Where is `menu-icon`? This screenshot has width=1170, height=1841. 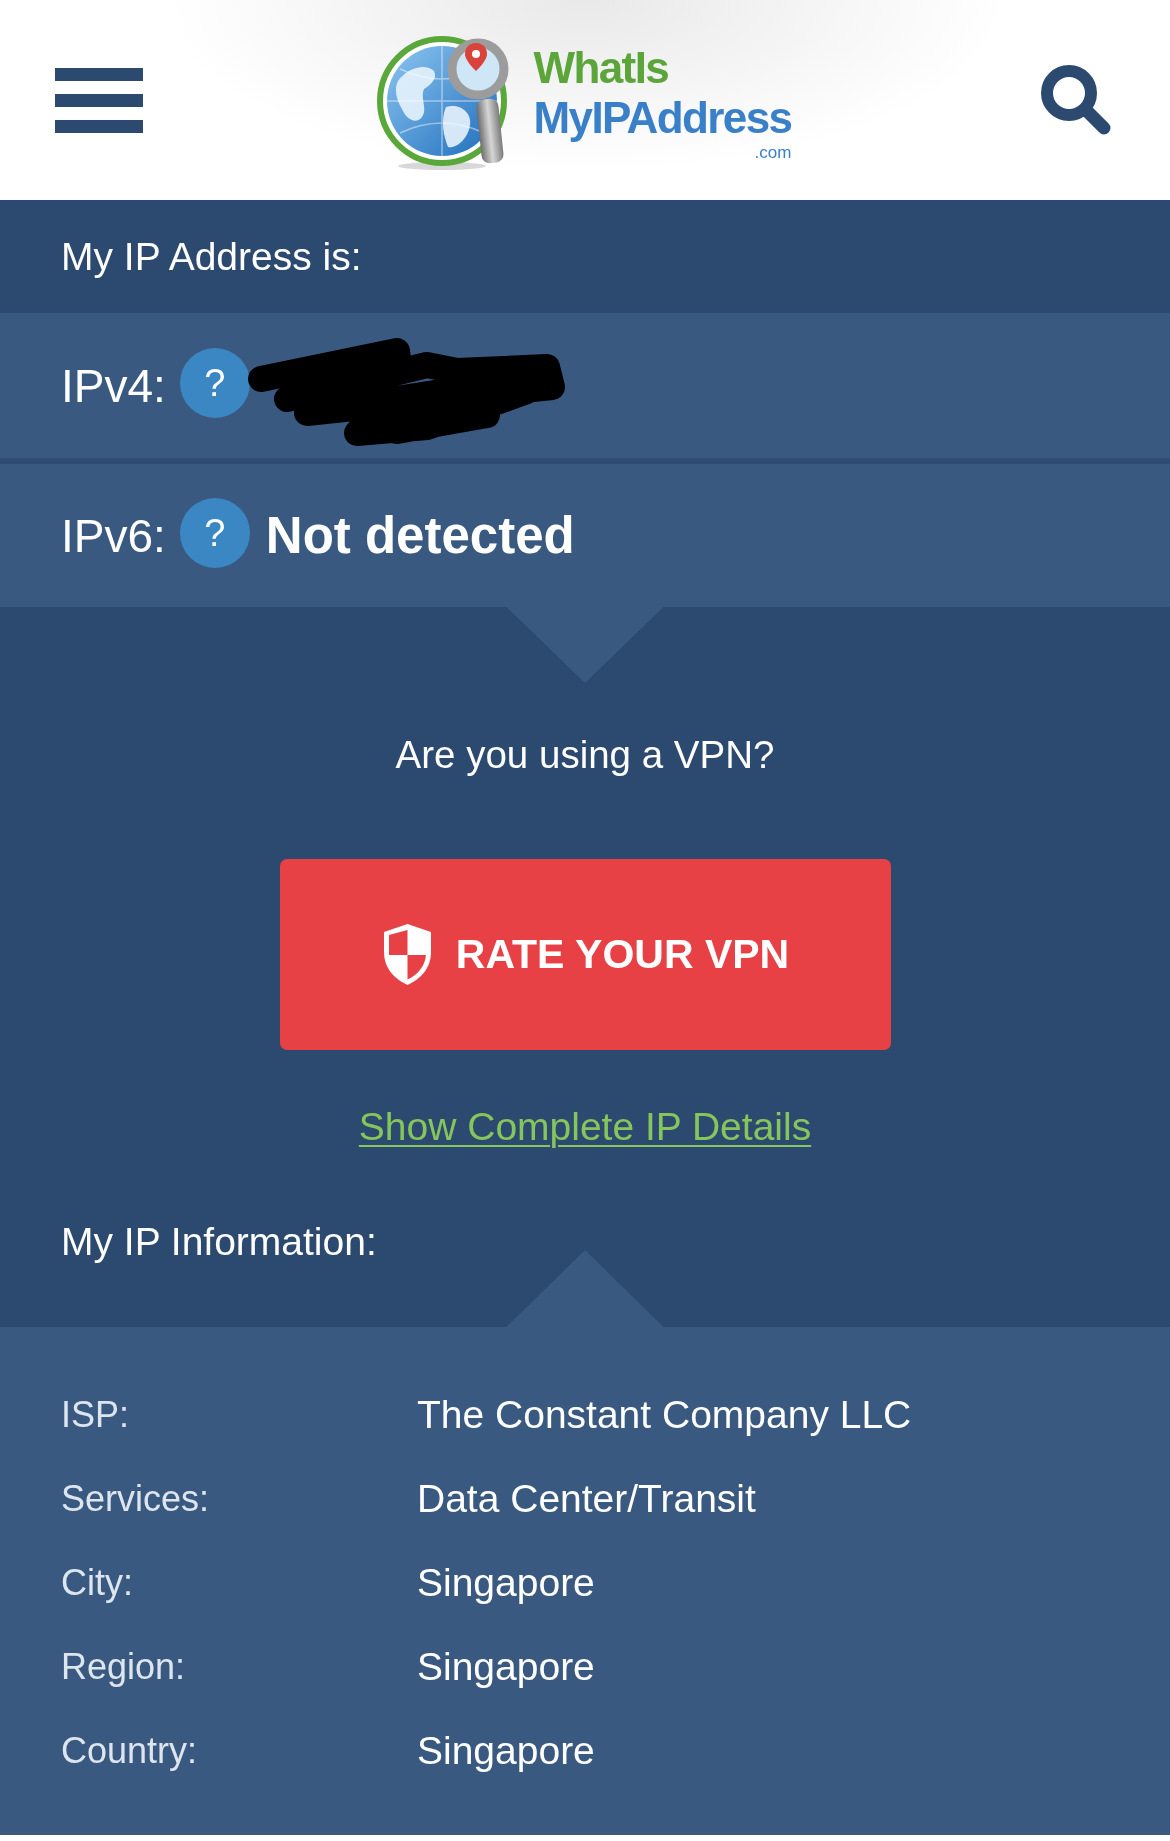
menu-icon is located at coordinates (99, 100).